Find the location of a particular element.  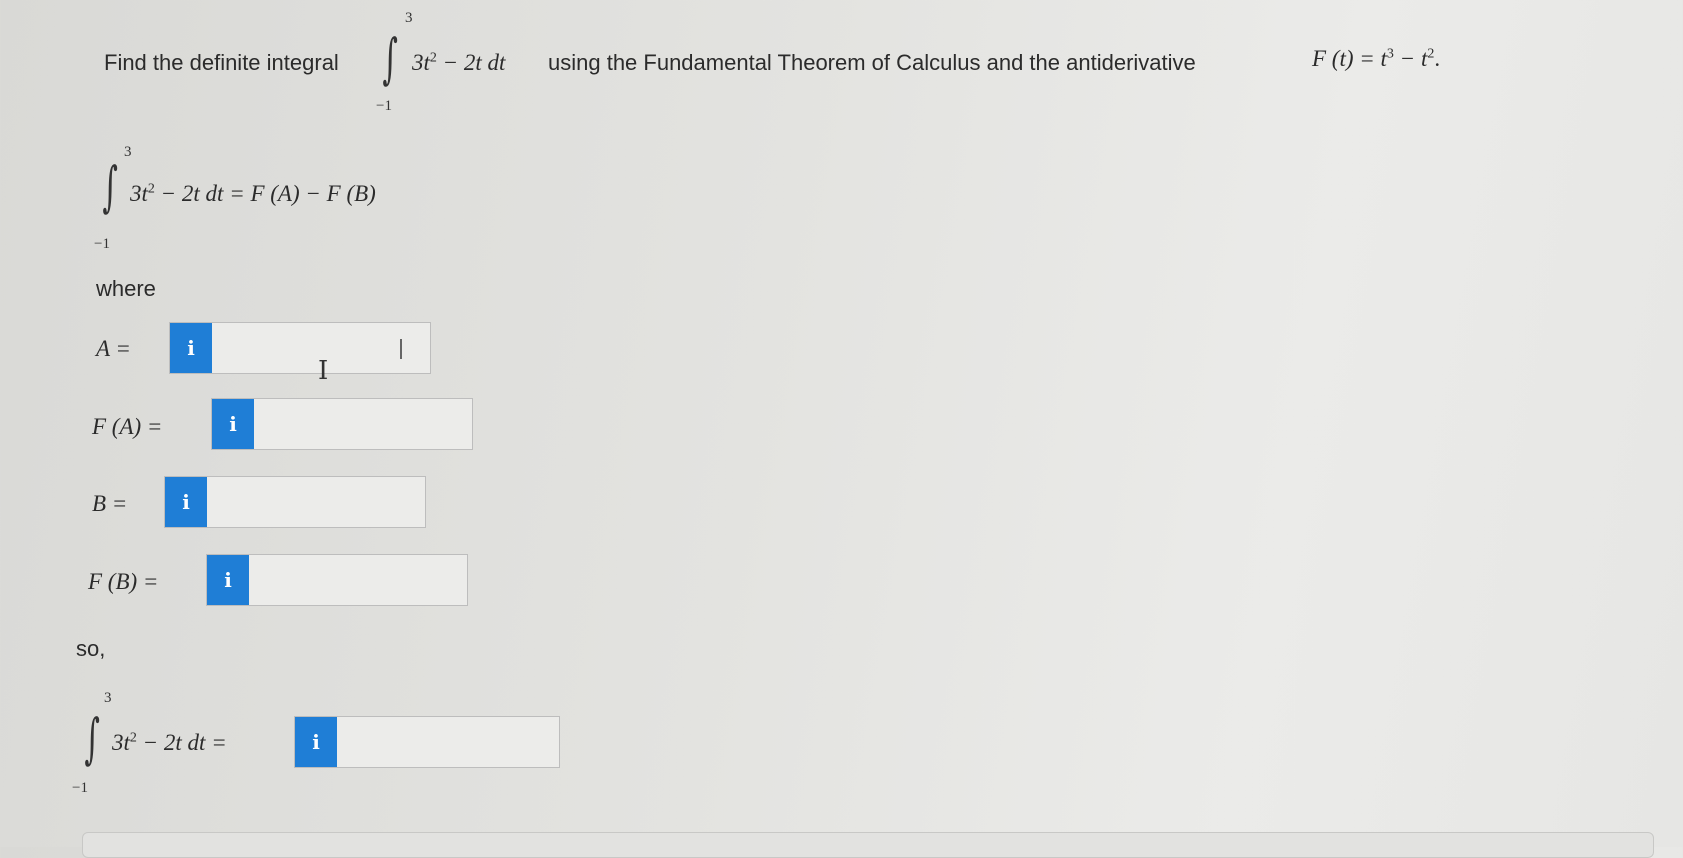

label-fa: F (A) = is located at coordinates (127, 426).